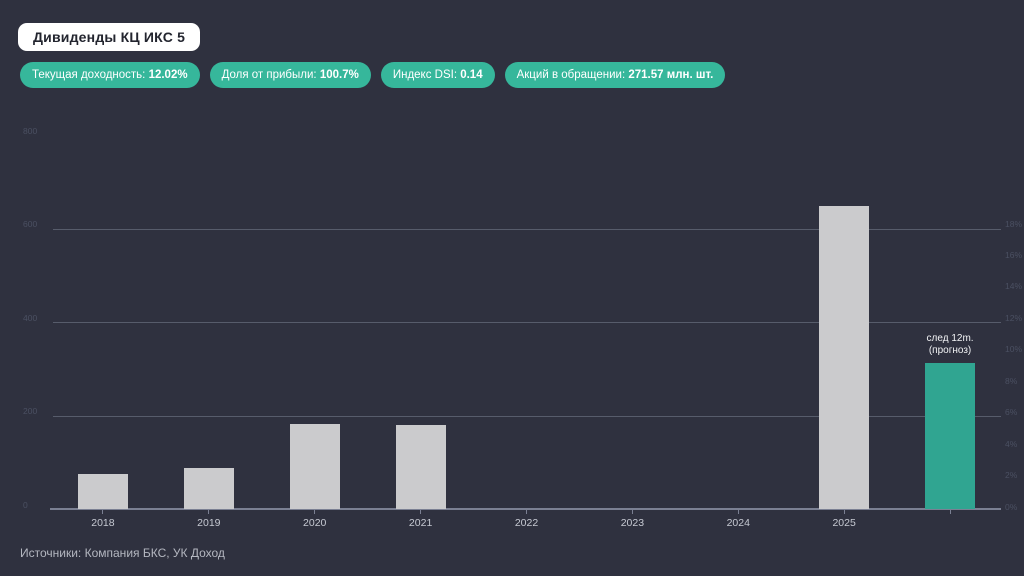  Describe the element at coordinates (526, 523) in the screenshot. I see `x-axis-label-2022: 2022` at that location.